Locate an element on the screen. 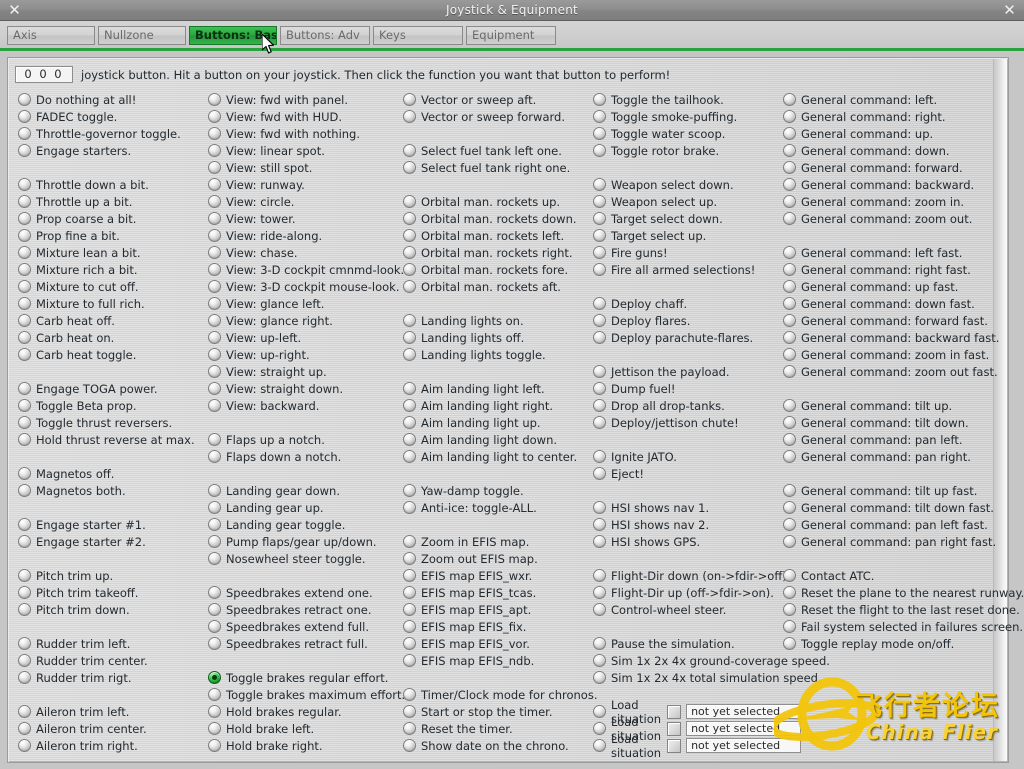 The image size is (1024, 769). tab-equipment: Equipment is located at coordinates (511, 35).